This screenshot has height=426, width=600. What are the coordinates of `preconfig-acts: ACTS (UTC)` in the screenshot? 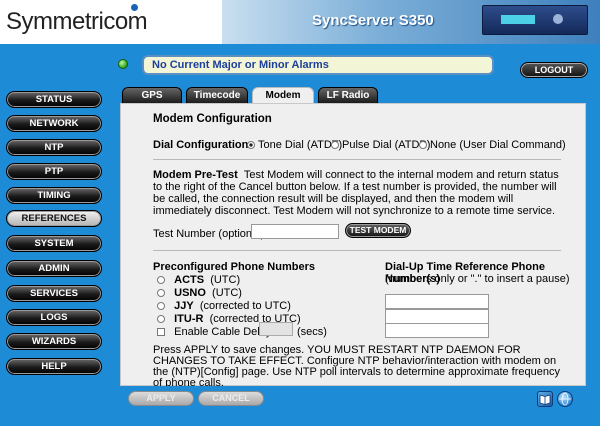 It's located at (198, 280).